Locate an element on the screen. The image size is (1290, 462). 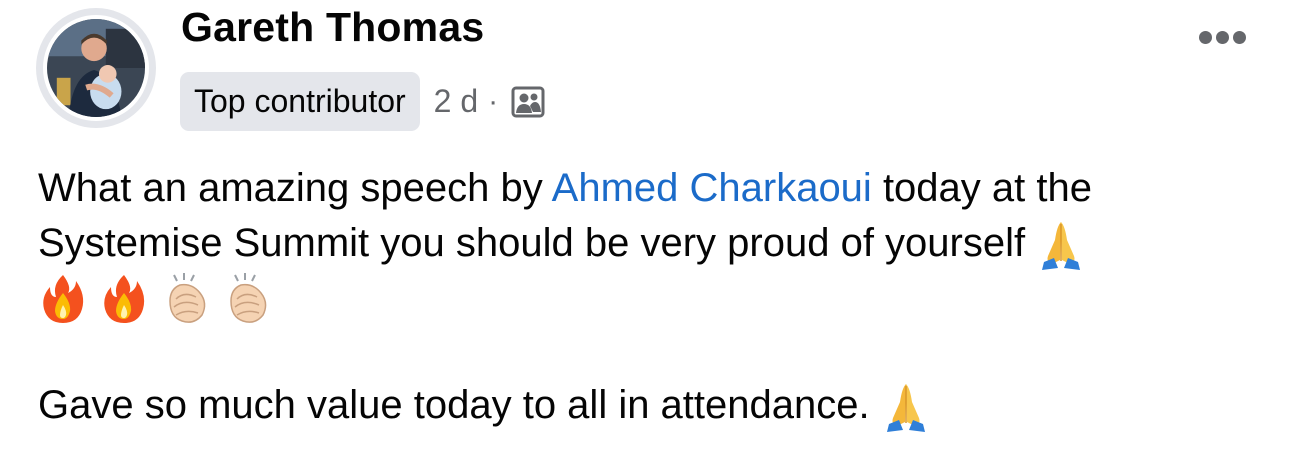
group-audience-icon is located at coordinates (528, 102).